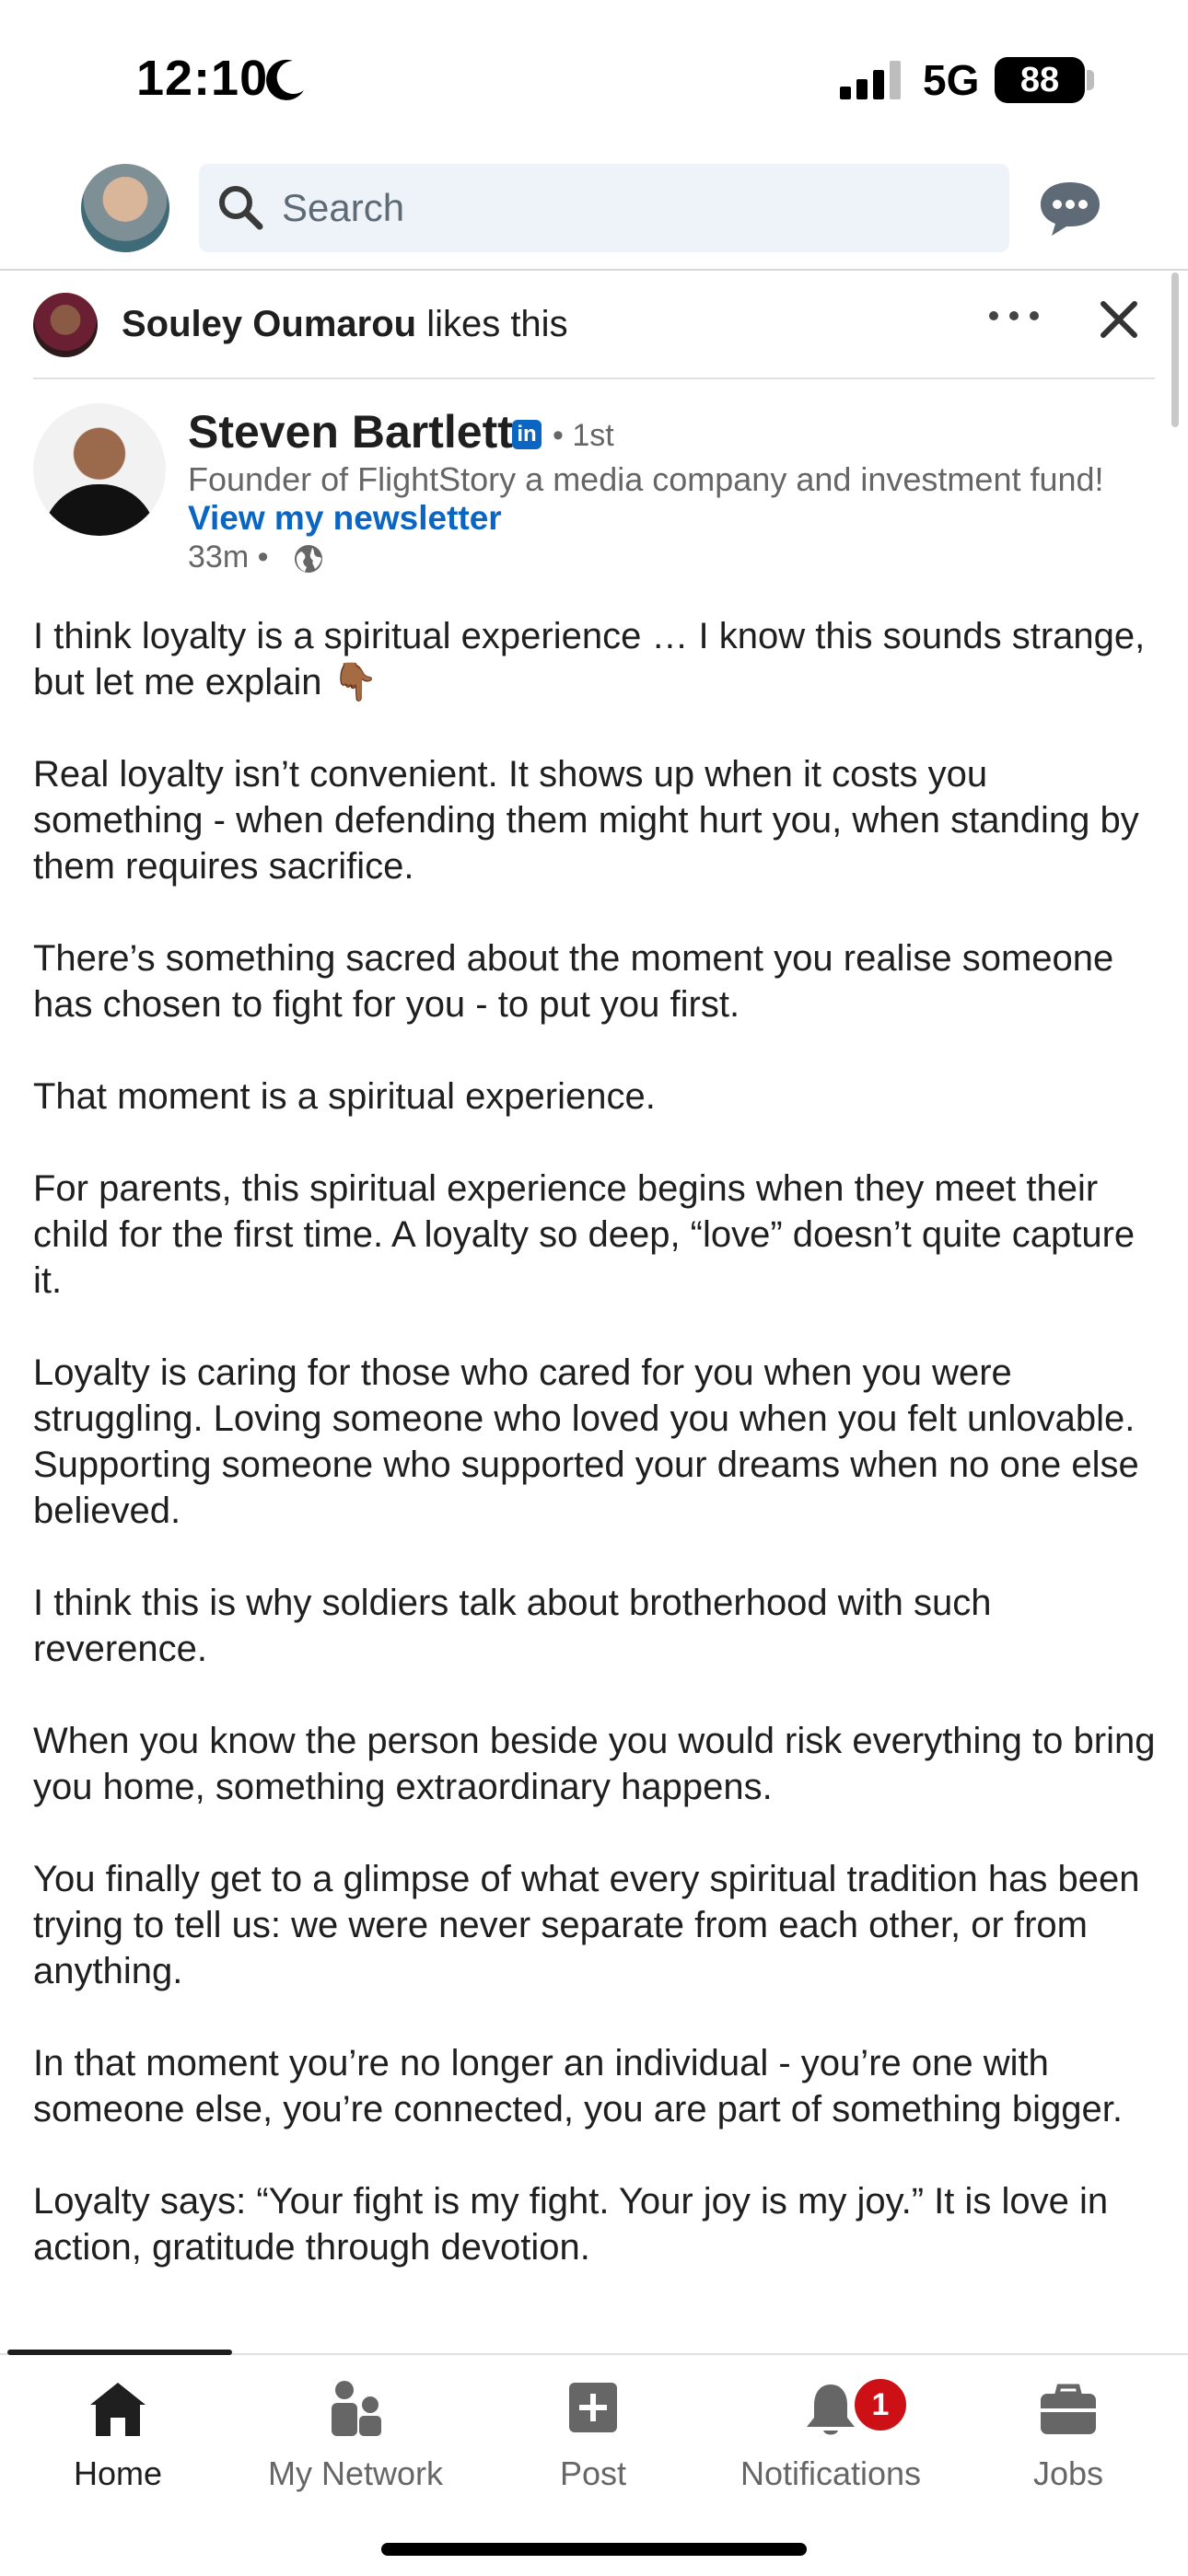 The width and height of the screenshot is (1188, 2576). Describe the element at coordinates (604, 208) in the screenshot. I see `search-input: Search` at that location.